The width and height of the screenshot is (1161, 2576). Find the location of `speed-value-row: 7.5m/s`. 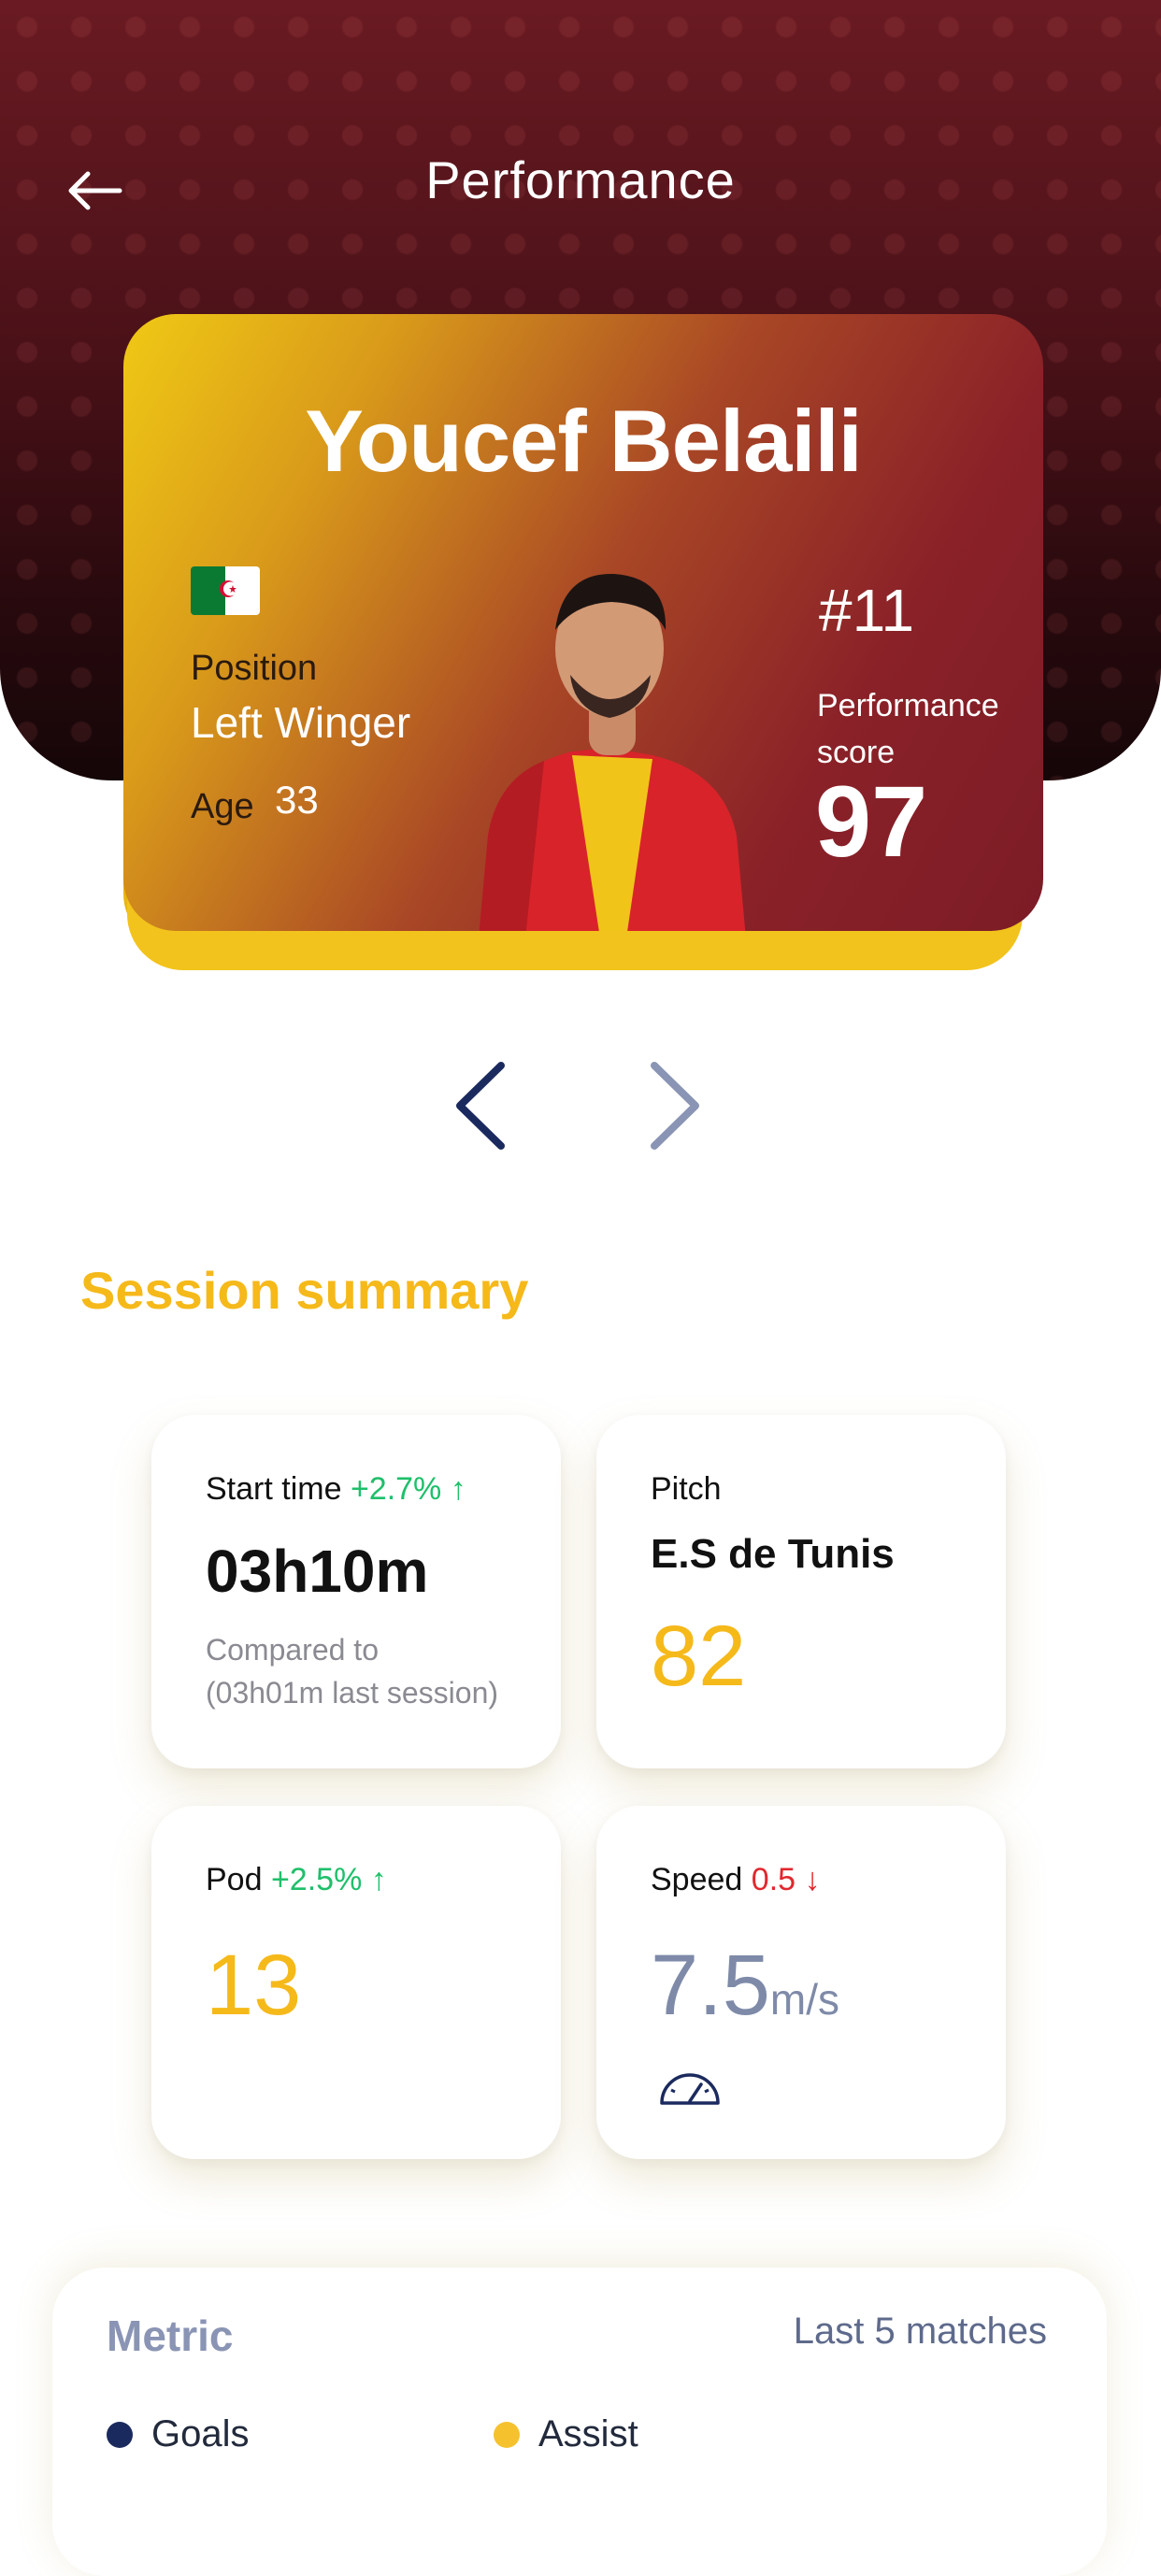

speed-value-row: 7.5m/s is located at coordinates (745, 1986).